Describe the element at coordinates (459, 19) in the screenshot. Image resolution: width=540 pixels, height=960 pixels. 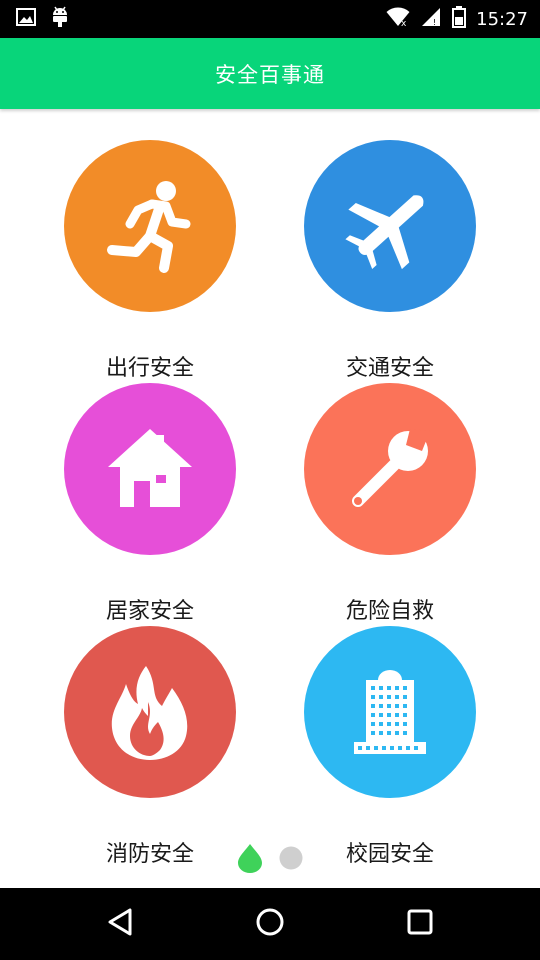
I see `battery-icon` at that location.